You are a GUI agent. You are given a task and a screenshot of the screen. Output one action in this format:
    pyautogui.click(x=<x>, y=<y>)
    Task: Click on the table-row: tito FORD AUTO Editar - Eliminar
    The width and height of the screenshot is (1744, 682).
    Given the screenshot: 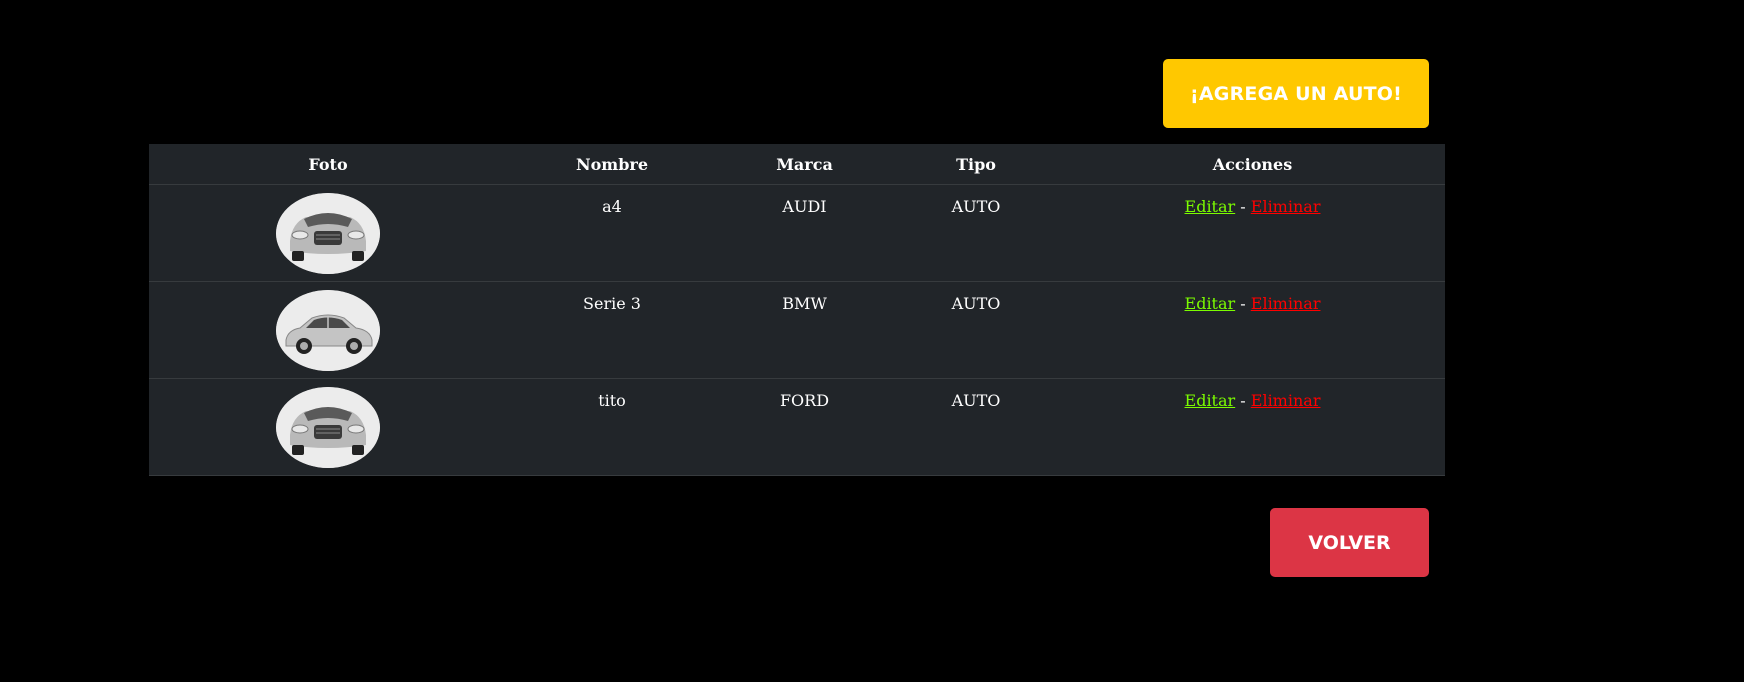 What is the action you would take?
    pyautogui.click(x=797, y=427)
    